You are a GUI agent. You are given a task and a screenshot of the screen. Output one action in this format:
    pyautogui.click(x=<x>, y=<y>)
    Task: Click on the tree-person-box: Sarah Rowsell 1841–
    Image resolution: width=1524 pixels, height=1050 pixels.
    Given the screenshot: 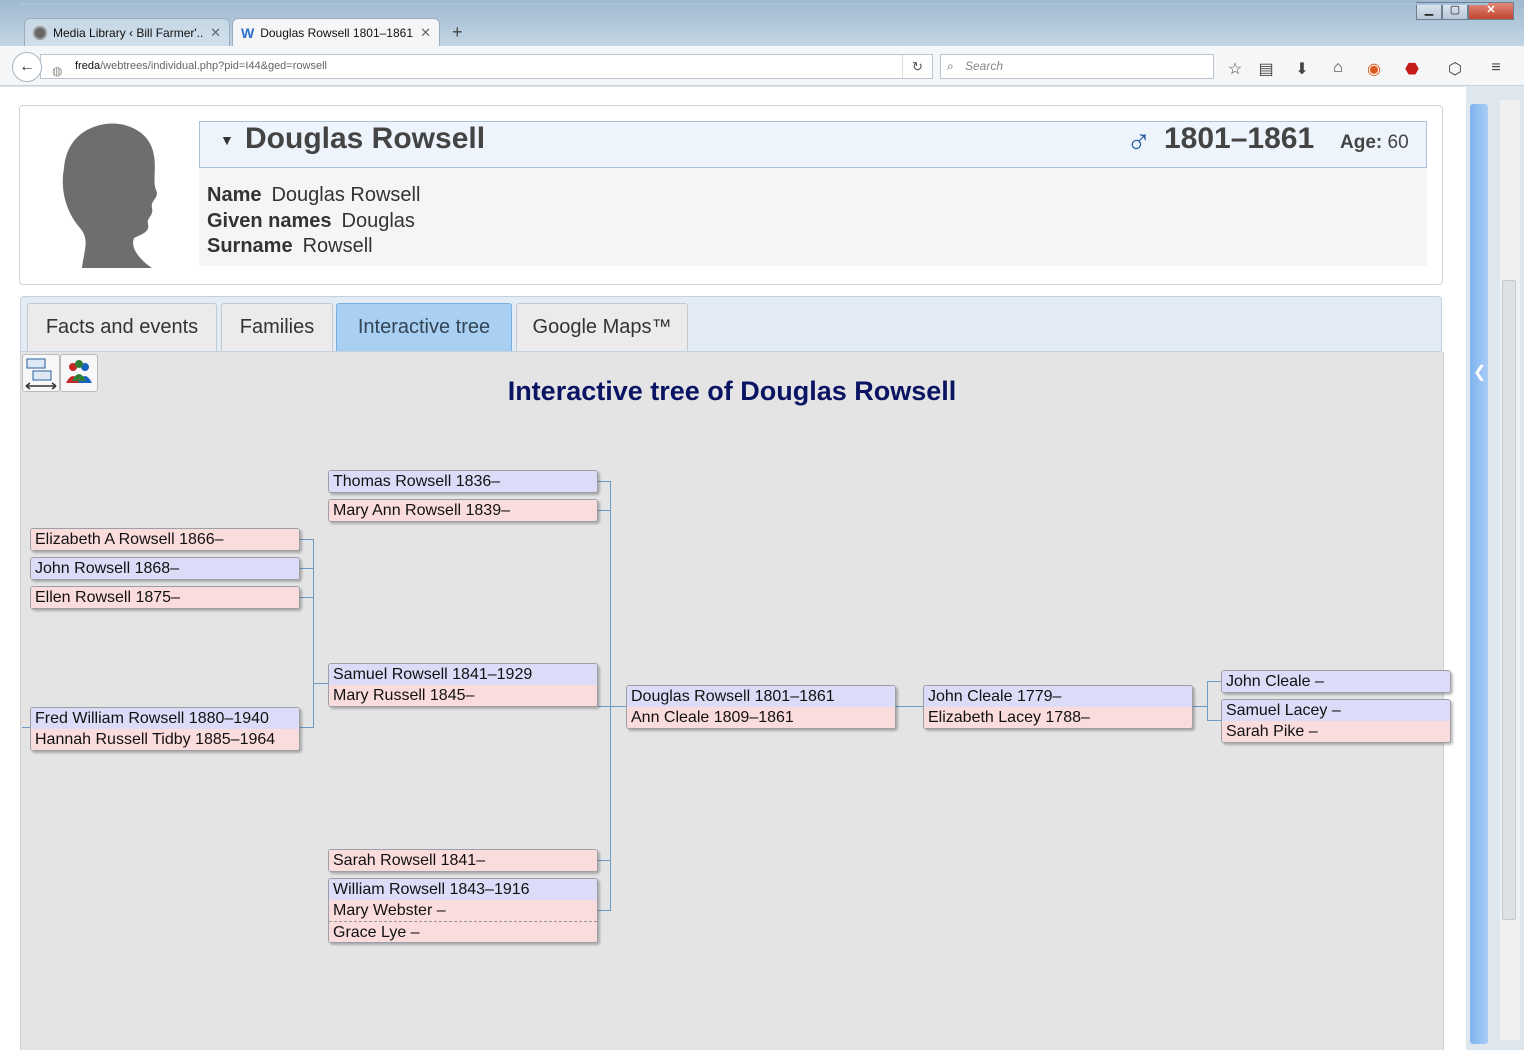 What is the action you would take?
    pyautogui.click(x=463, y=860)
    